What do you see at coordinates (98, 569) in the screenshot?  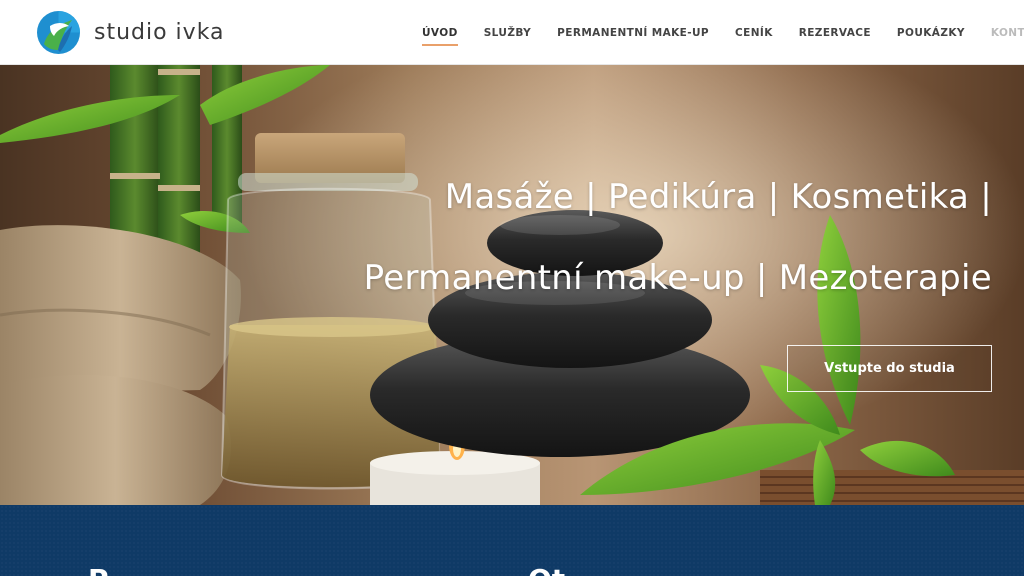 I see `section-heading-left: P` at bounding box center [98, 569].